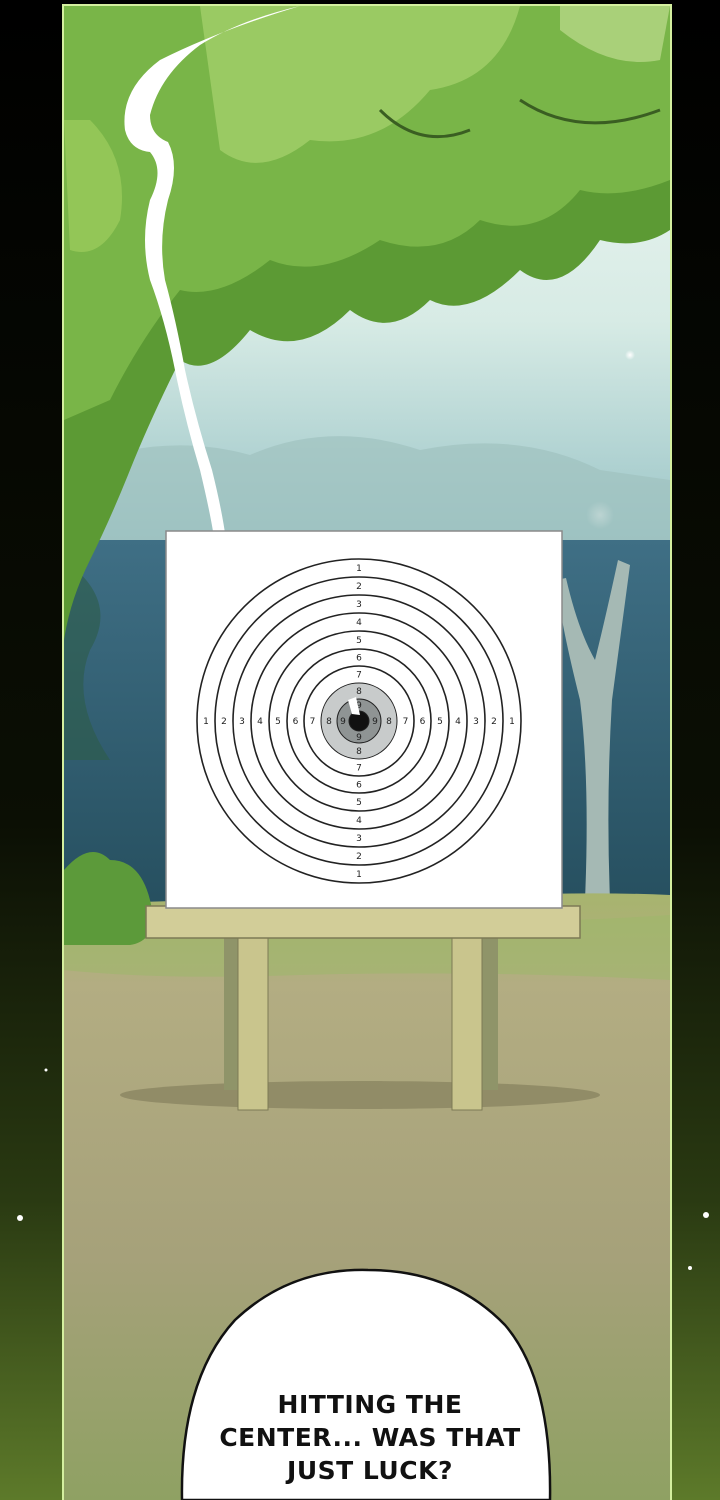  What do you see at coordinates (359, 569) in the screenshot?
I see `target-number-top: 1` at bounding box center [359, 569].